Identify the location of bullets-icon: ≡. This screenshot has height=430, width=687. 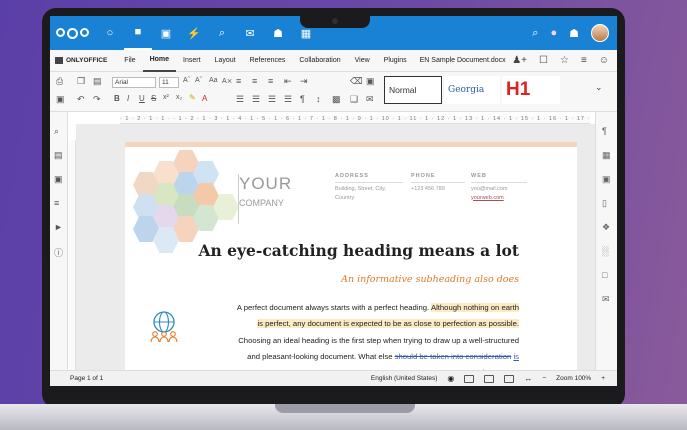
(238, 81).